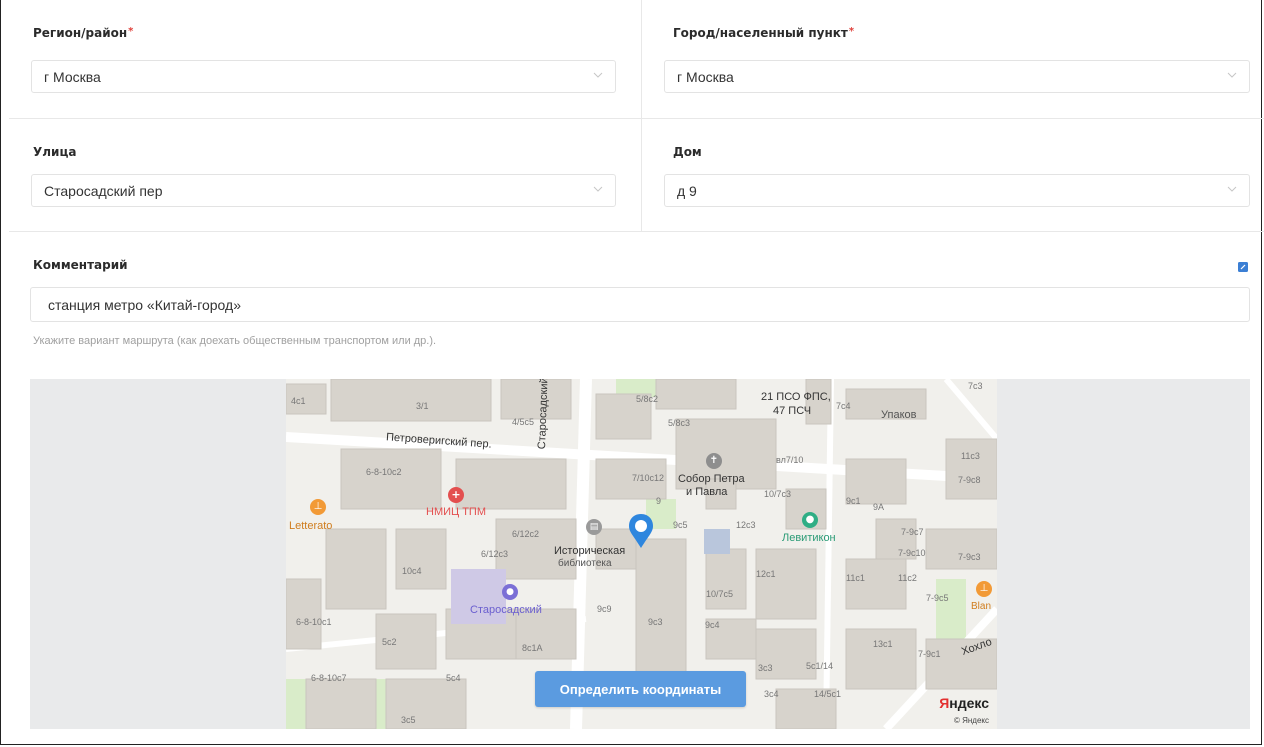 Image resolution: width=1264 pixels, height=747 pixels. What do you see at coordinates (687, 152) in the screenshot?
I see `house-label: Дом` at bounding box center [687, 152].